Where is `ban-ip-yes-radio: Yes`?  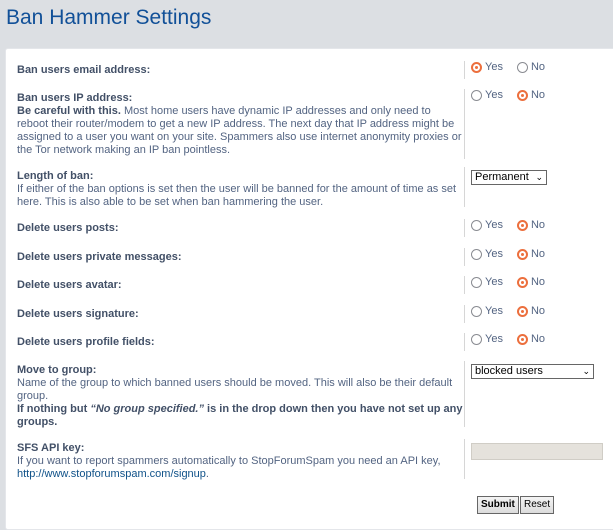
ban-ip-yes-radio: Yes is located at coordinates (487, 95).